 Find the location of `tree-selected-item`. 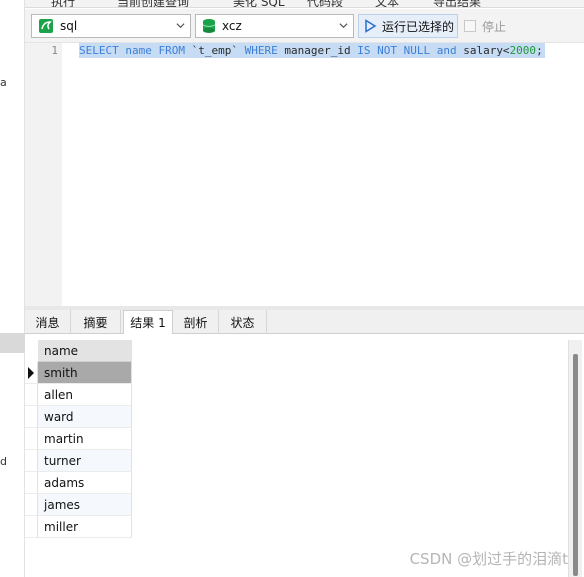

tree-selected-item is located at coordinates (12, 343).